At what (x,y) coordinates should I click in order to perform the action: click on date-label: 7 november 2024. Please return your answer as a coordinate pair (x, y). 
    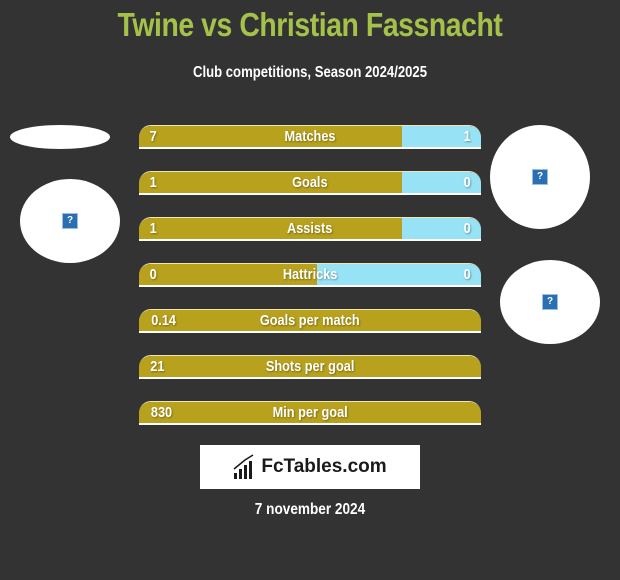
    Looking at the image, I should click on (310, 509).